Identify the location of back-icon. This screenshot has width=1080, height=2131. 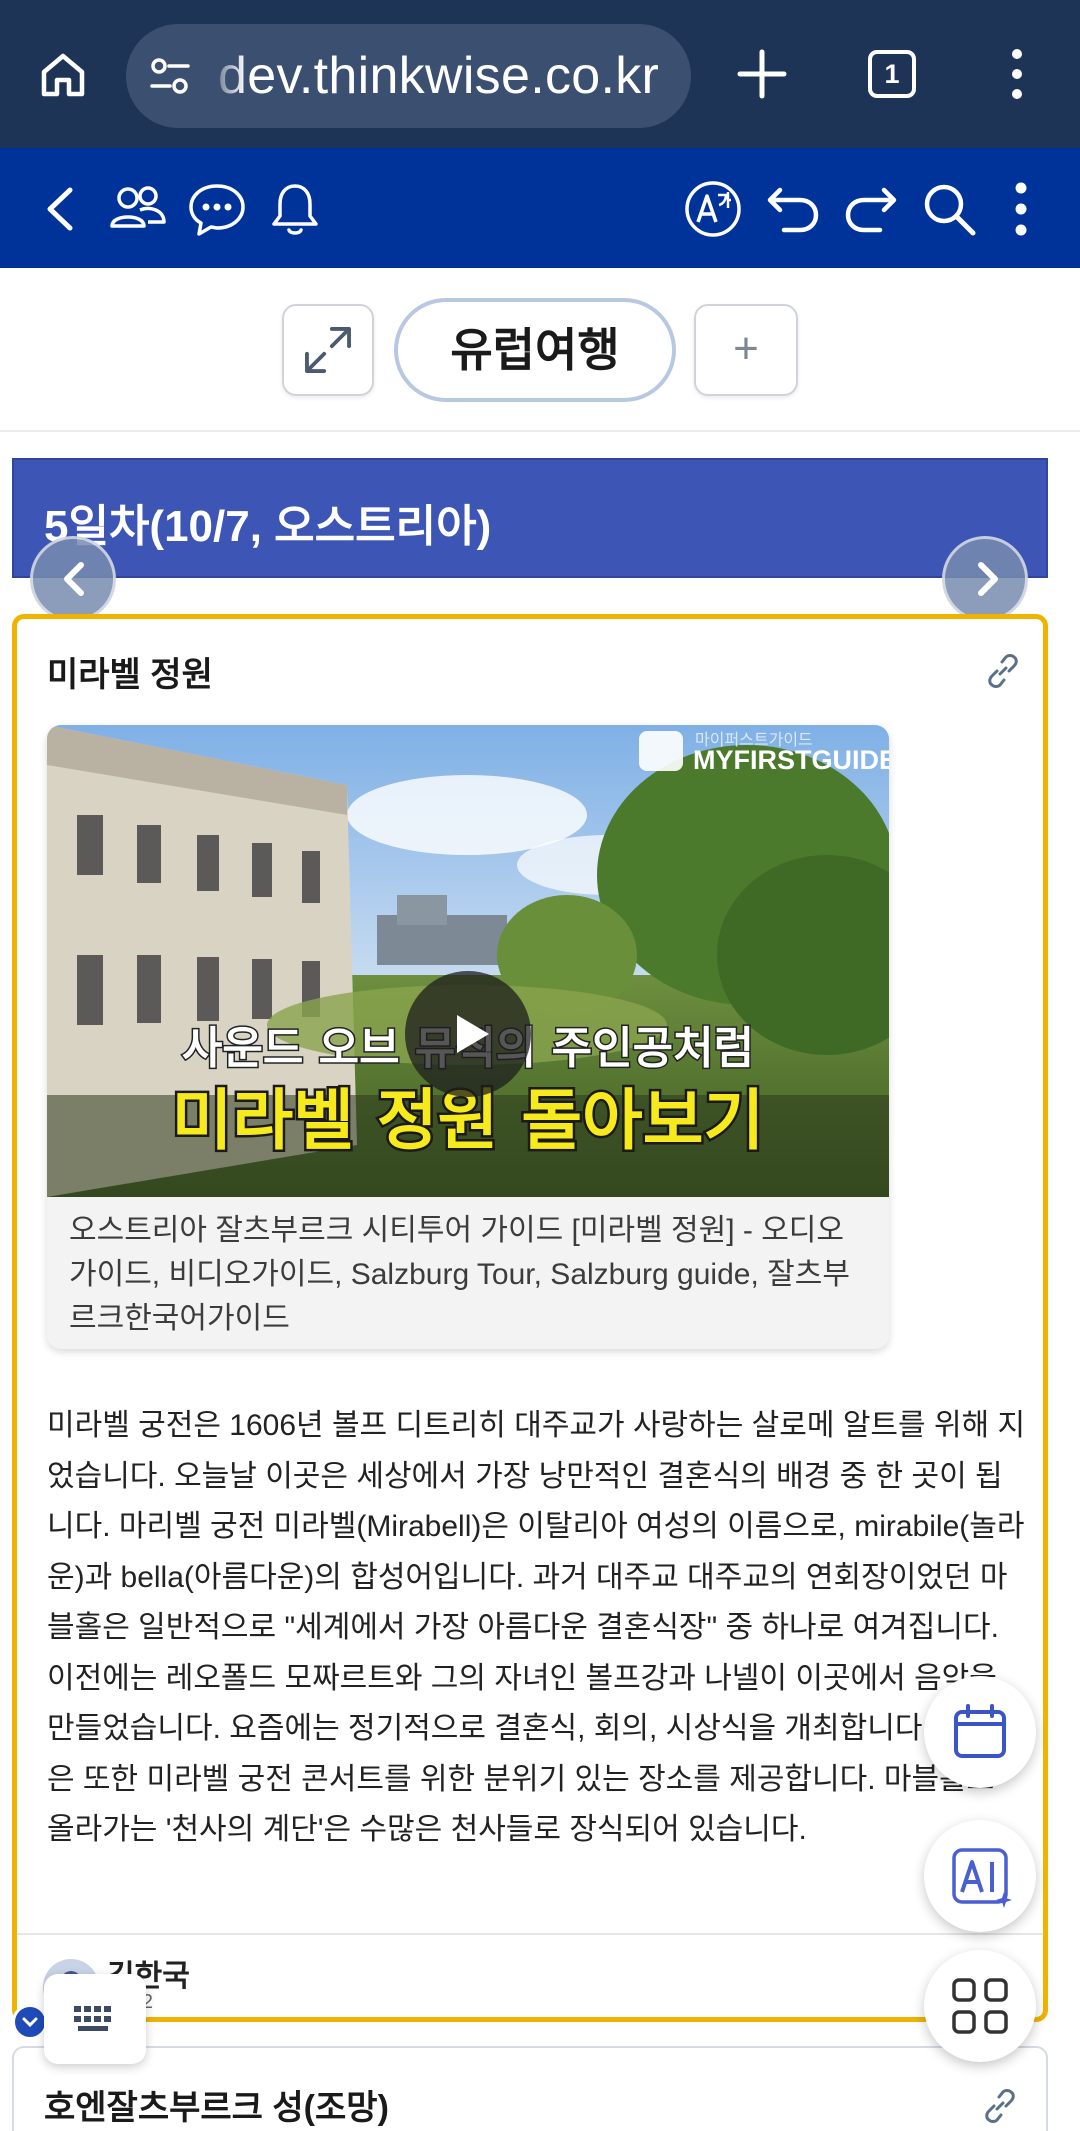
(61, 209).